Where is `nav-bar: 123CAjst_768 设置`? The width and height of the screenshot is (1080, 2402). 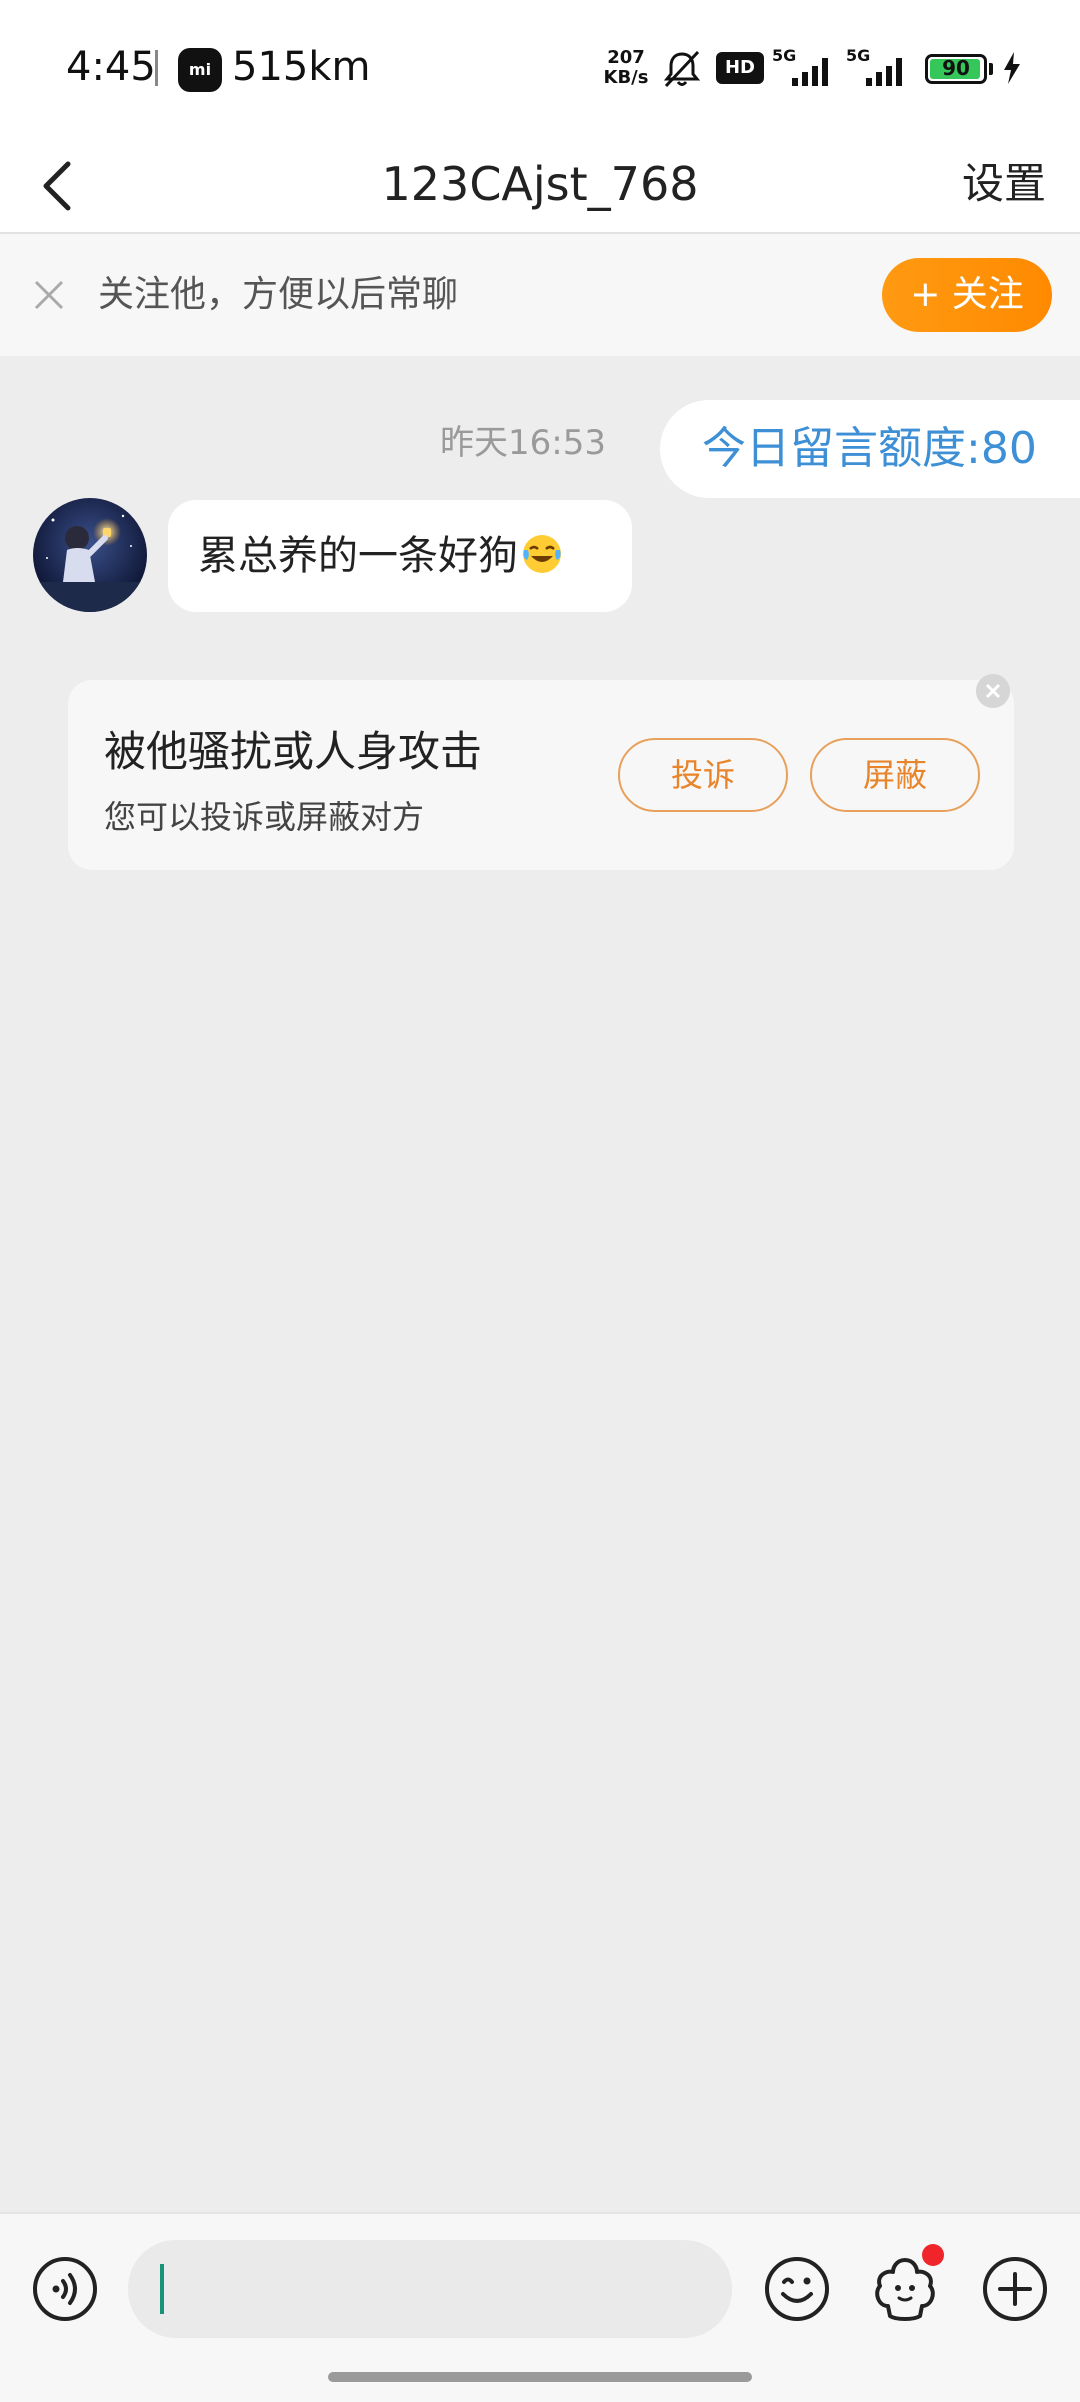
nav-bar: 123CAjst_768 设置 is located at coordinates (540, 187).